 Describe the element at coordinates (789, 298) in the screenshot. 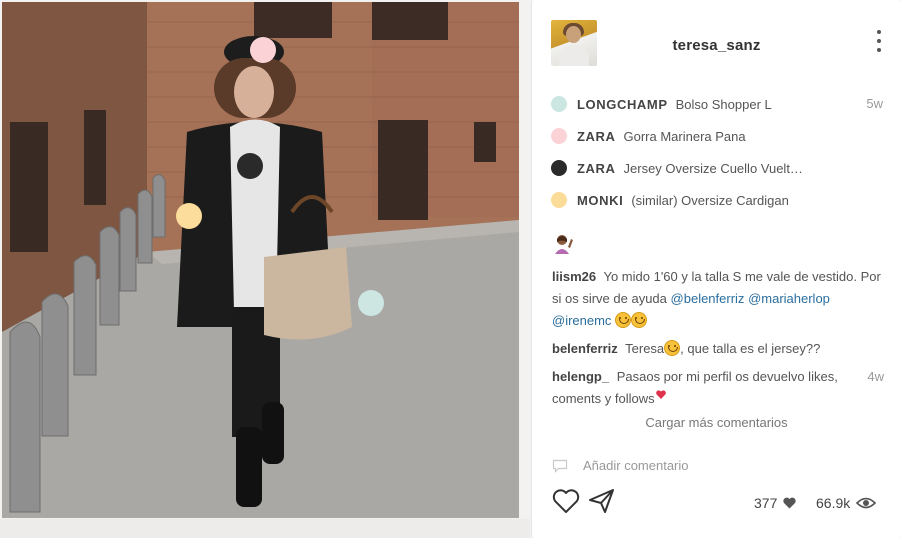

I see `mention-link: @mariaherlop` at that location.